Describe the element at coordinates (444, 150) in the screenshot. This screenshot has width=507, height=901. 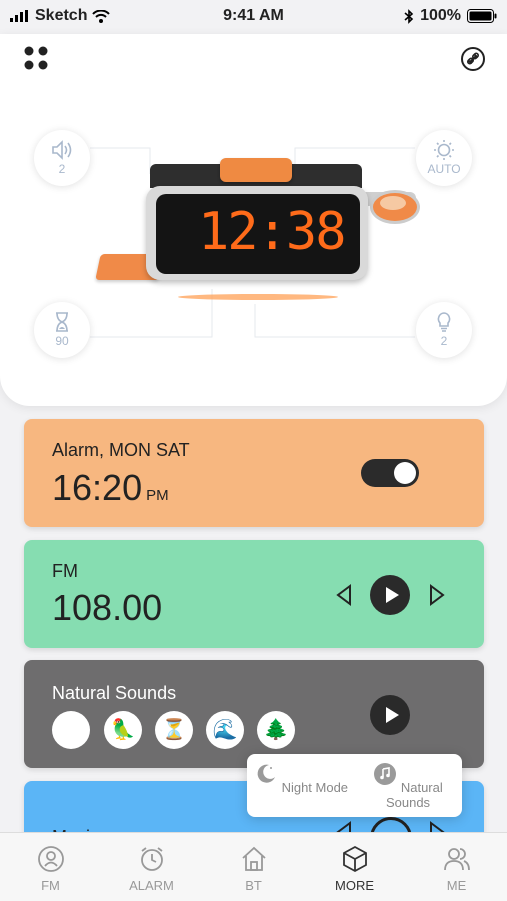
I see `sun-icon` at that location.